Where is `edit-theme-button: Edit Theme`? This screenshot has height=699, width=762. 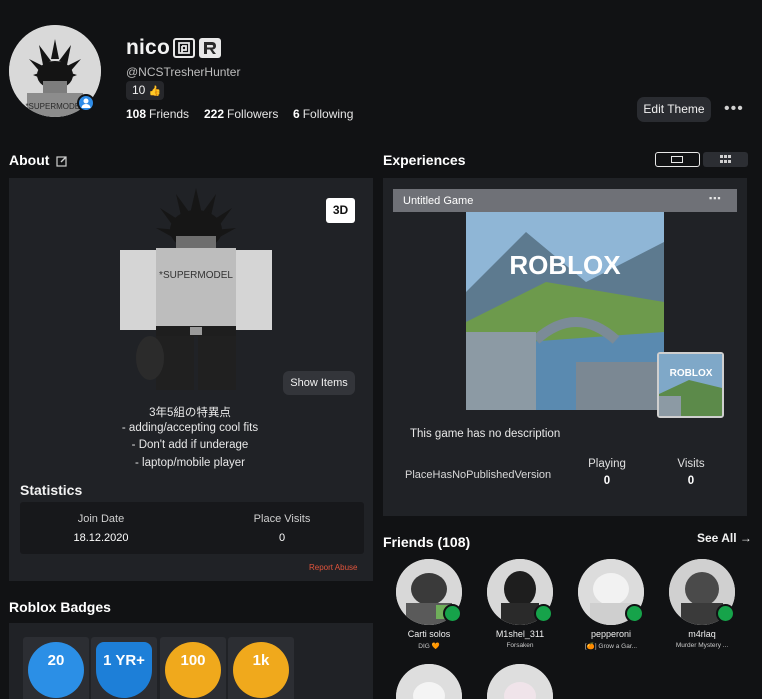
edit-theme-button: Edit Theme is located at coordinates (674, 109).